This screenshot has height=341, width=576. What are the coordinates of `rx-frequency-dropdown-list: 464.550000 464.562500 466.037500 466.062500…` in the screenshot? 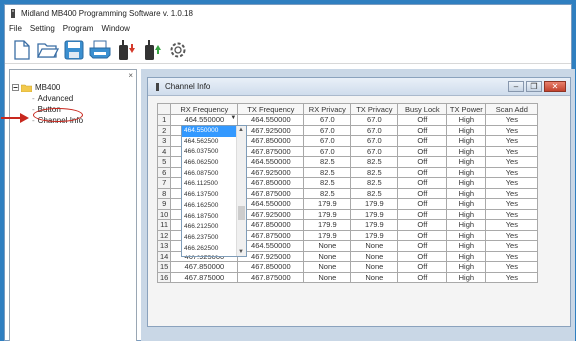 It's located at (214, 191).